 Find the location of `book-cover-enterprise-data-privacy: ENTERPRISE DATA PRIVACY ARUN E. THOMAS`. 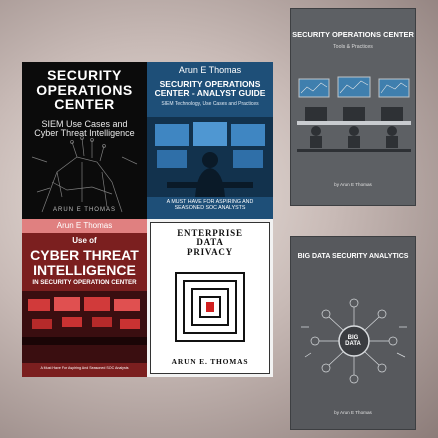

book-cover-enterprise-data-privacy: ENTERPRISE DATA PRIVACY ARUN E. THOMAS is located at coordinates (210, 298).